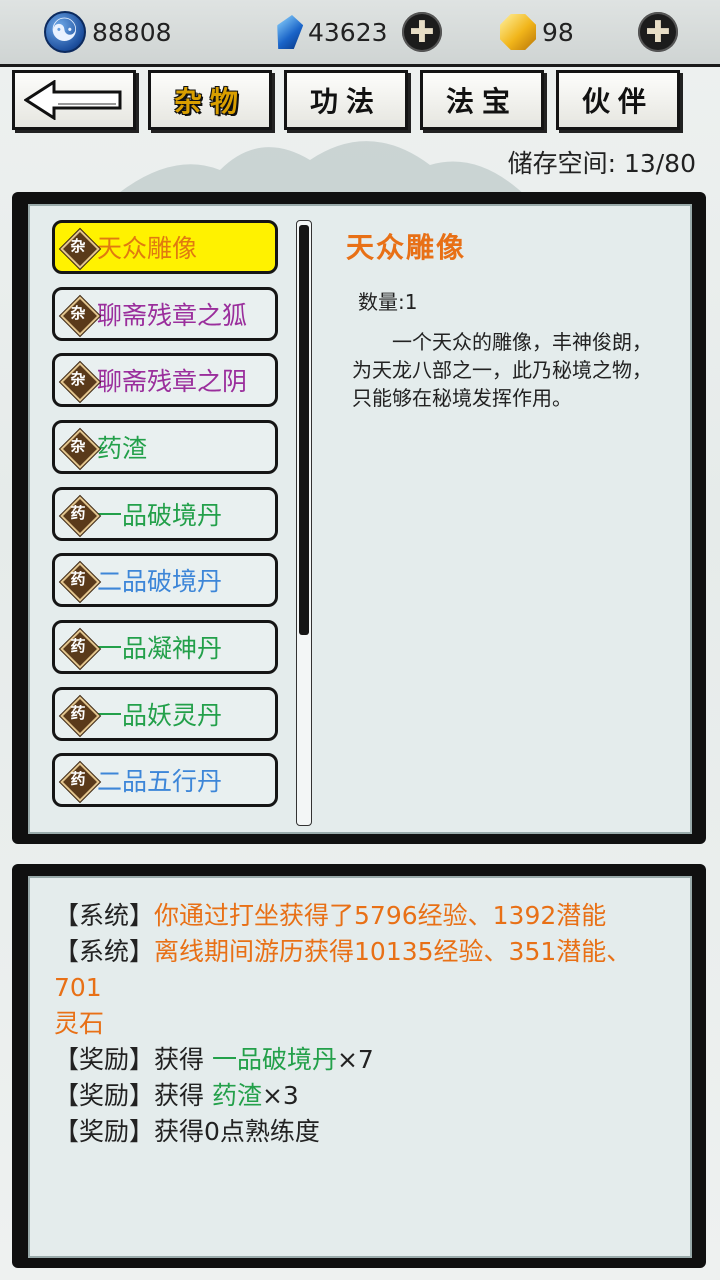  What do you see at coordinates (537, 32) in the screenshot?
I see `gold-currency: 98` at bounding box center [537, 32].